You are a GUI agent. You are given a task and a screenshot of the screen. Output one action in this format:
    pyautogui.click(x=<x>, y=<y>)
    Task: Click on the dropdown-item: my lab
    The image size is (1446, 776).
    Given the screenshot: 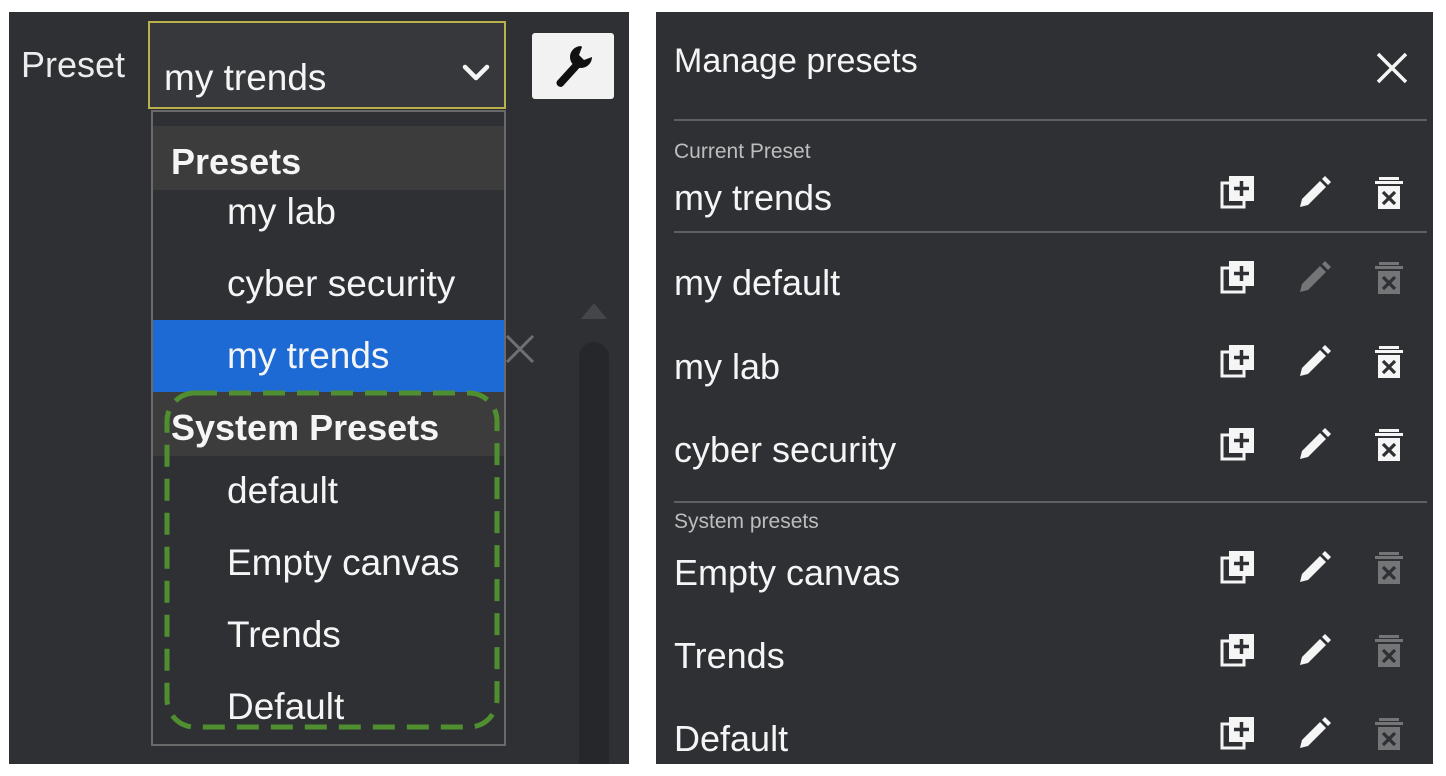 What is the action you would take?
    pyautogui.click(x=328, y=212)
    